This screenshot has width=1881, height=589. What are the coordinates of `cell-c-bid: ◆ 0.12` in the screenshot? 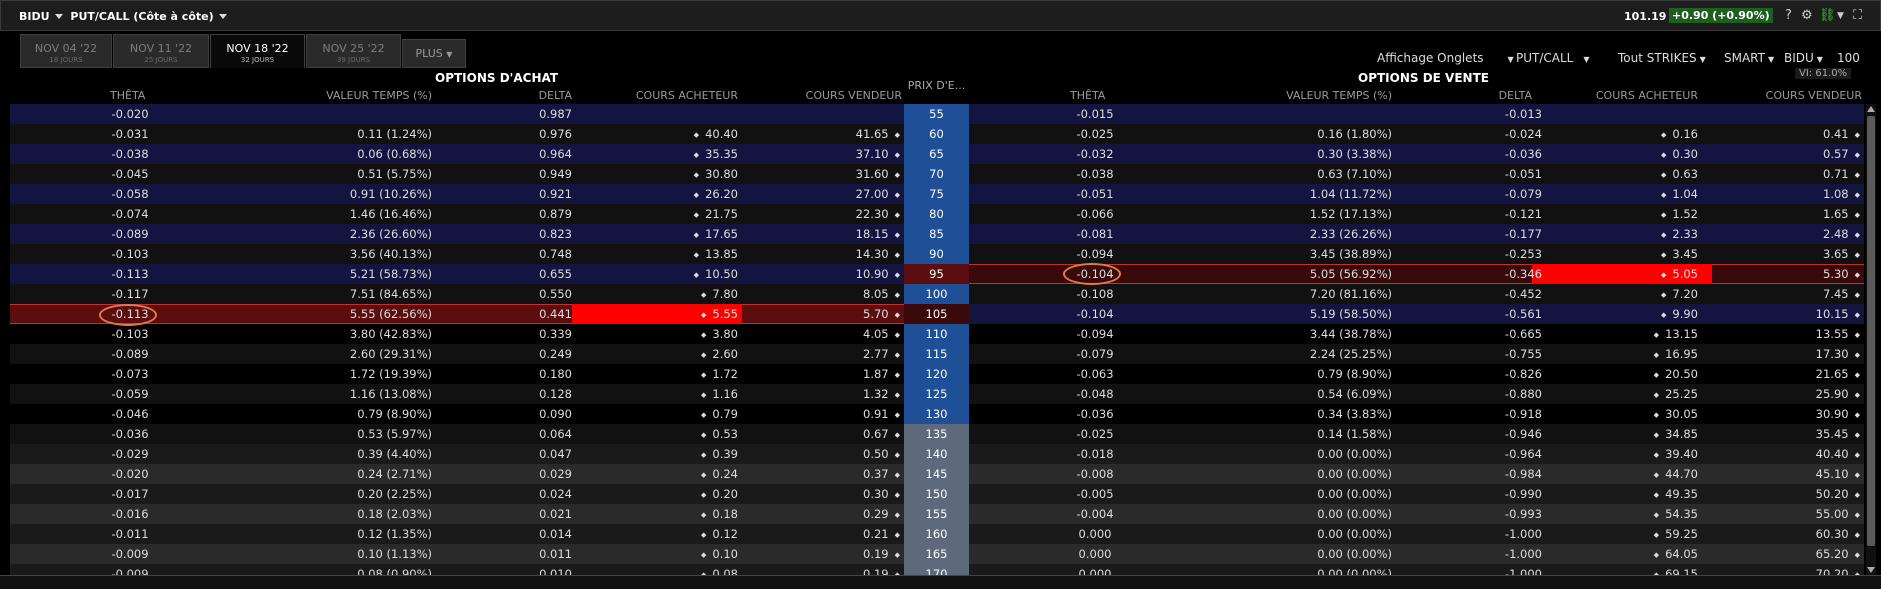 It's located at (664, 534).